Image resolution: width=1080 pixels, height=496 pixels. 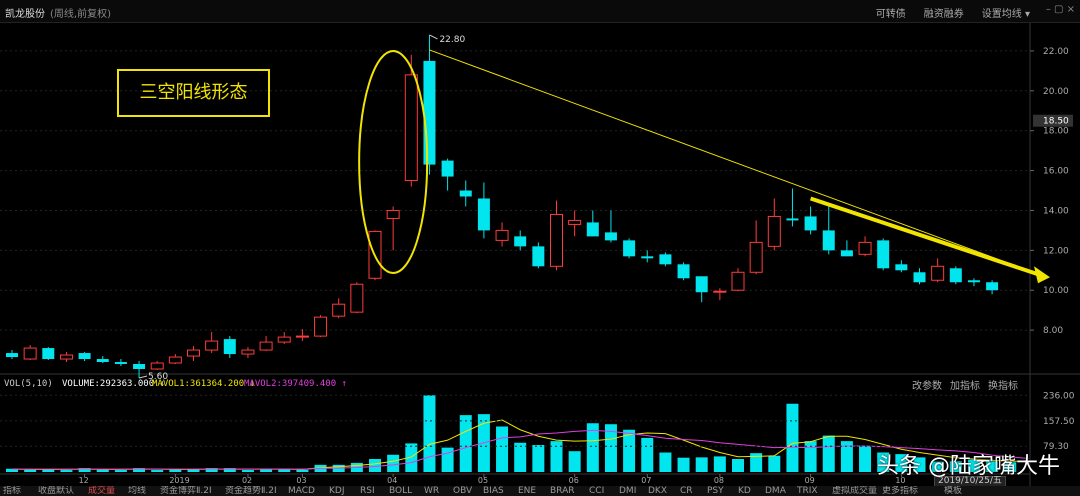 I want to click on change-params-button: 改参数, so click(x=927, y=384).